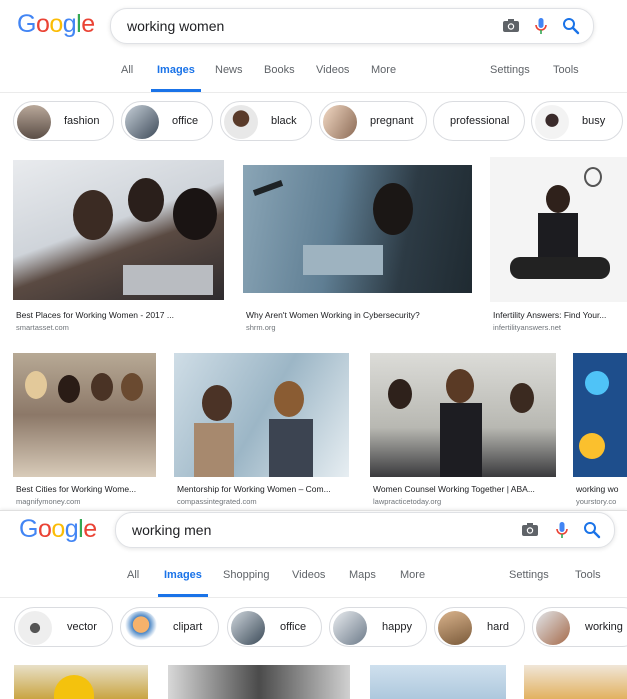 Image resolution: width=627 pixels, height=699 pixels. Describe the element at coordinates (246, 575) in the screenshot. I see `tab-shopping: Shopping` at that location.